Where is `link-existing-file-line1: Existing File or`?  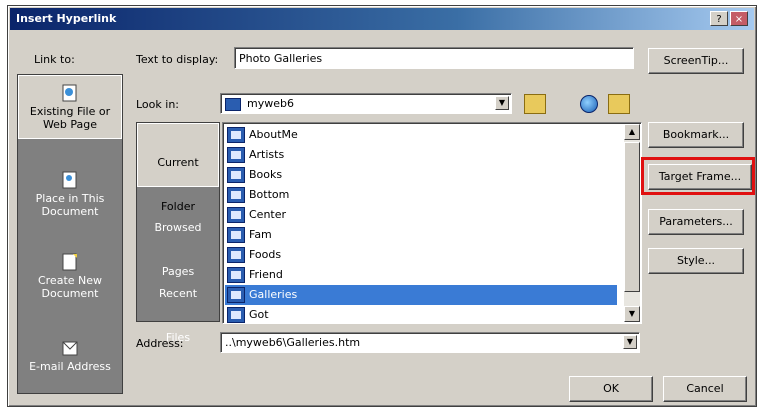
link-existing-file-line1: Existing File or is located at coordinates (70, 111).